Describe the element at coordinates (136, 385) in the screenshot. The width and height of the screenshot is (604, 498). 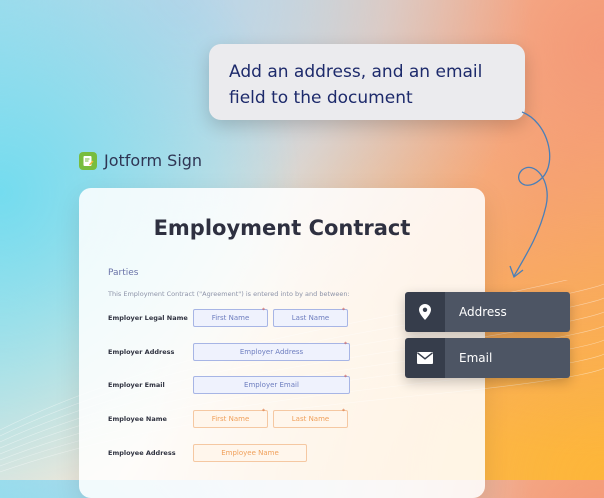
I see `employer-email-label: Employer Email` at that location.